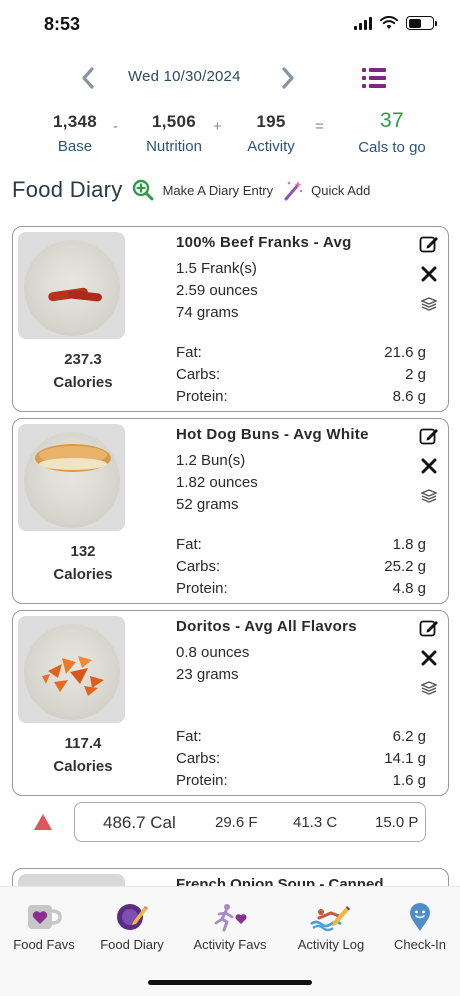 The height and width of the screenshot is (996, 460). Describe the element at coordinates (217, 482) in the screenshot. I see `serving-line: 1.82 ounces` at that location.